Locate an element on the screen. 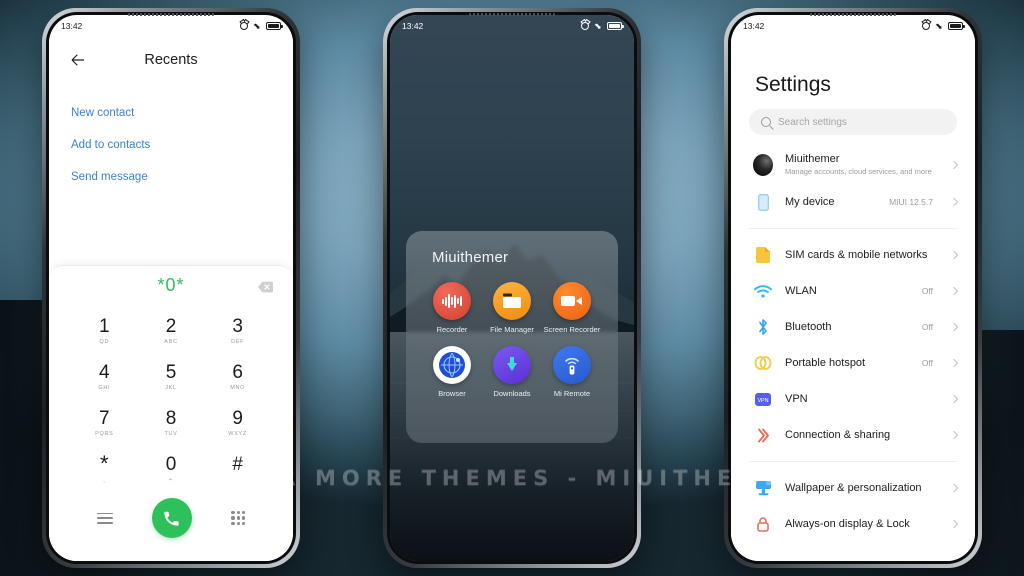 The height and width of the screenshot is (576, 1024). app-item: Screen Recorder is located at coordinates (572, 308).